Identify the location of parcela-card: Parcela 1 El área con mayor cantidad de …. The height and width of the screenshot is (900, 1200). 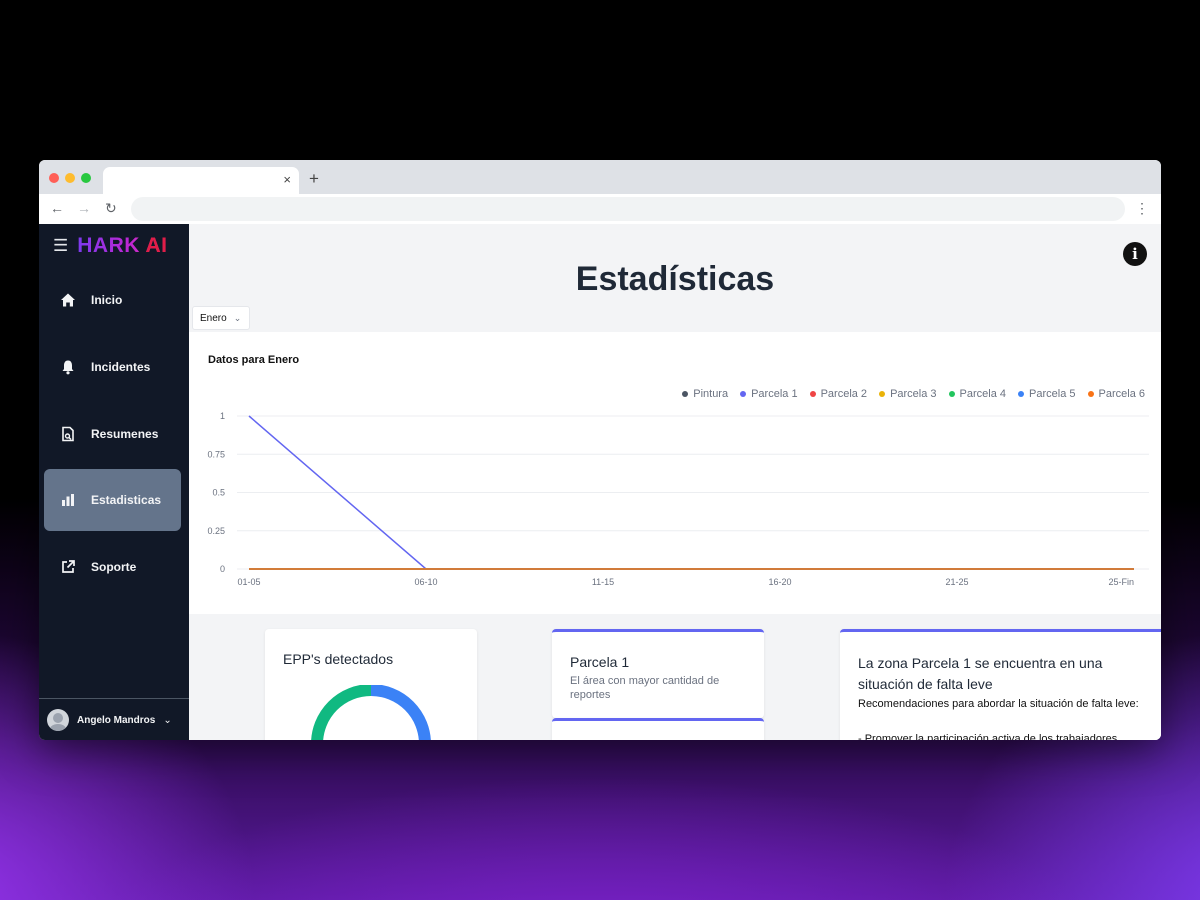
(658, 673).